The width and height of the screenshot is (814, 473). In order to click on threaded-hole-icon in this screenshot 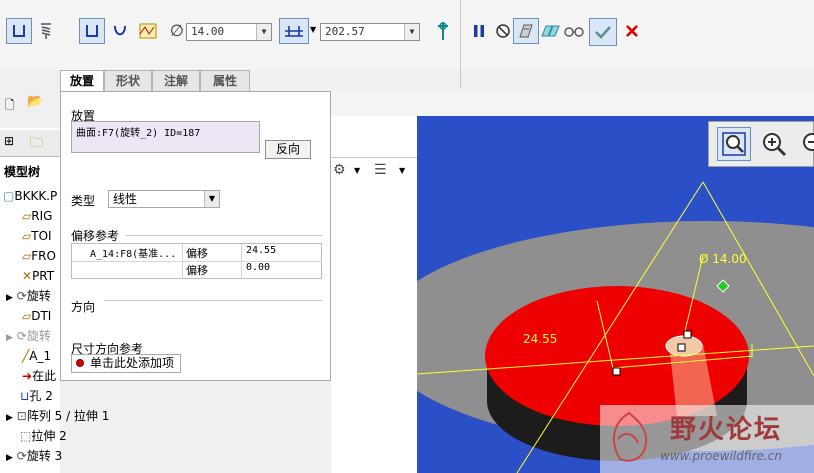, I will do `click(46, 31)`.